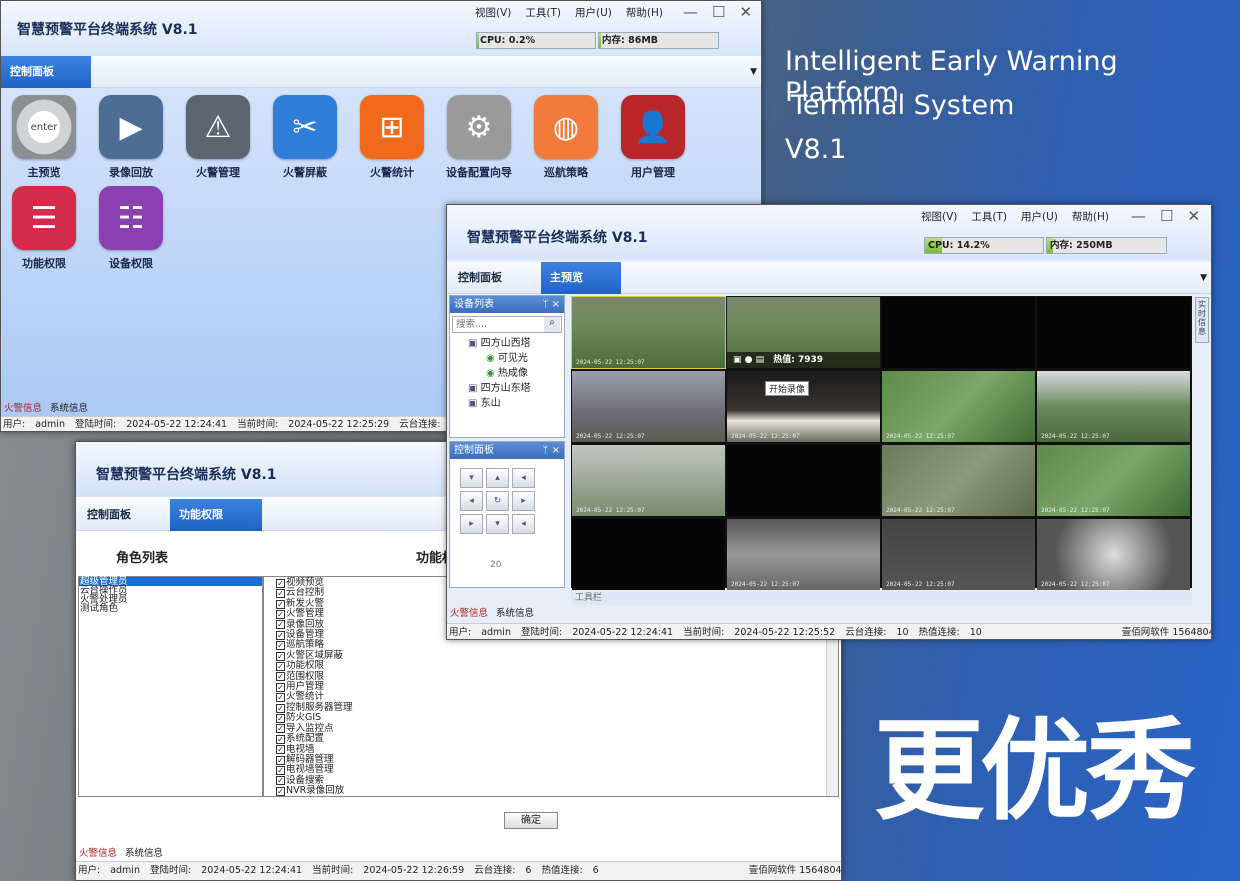 This screenshot has height=881, width=1240. I want to click on permission-item: ✓ 系统配置, so click(314, 738).